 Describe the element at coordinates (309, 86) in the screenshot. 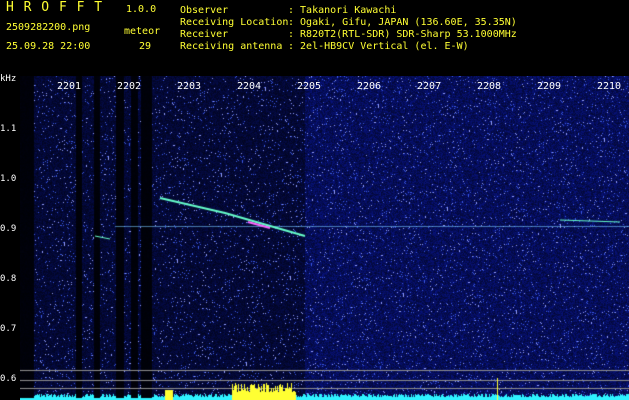

I see `x-tick-2205: 2205` at that location.